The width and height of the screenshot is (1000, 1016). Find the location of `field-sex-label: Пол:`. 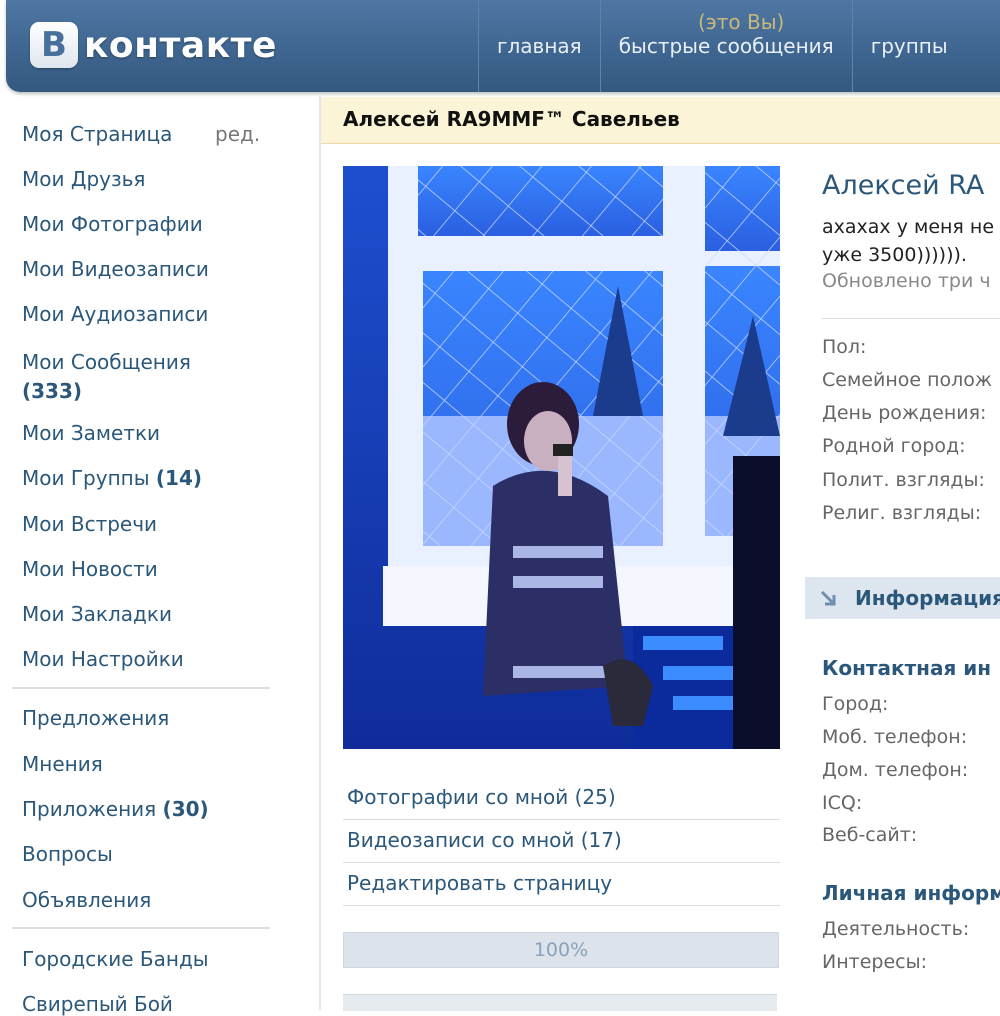

field-sex-label: Пол: is located at coordinates (844, 347).